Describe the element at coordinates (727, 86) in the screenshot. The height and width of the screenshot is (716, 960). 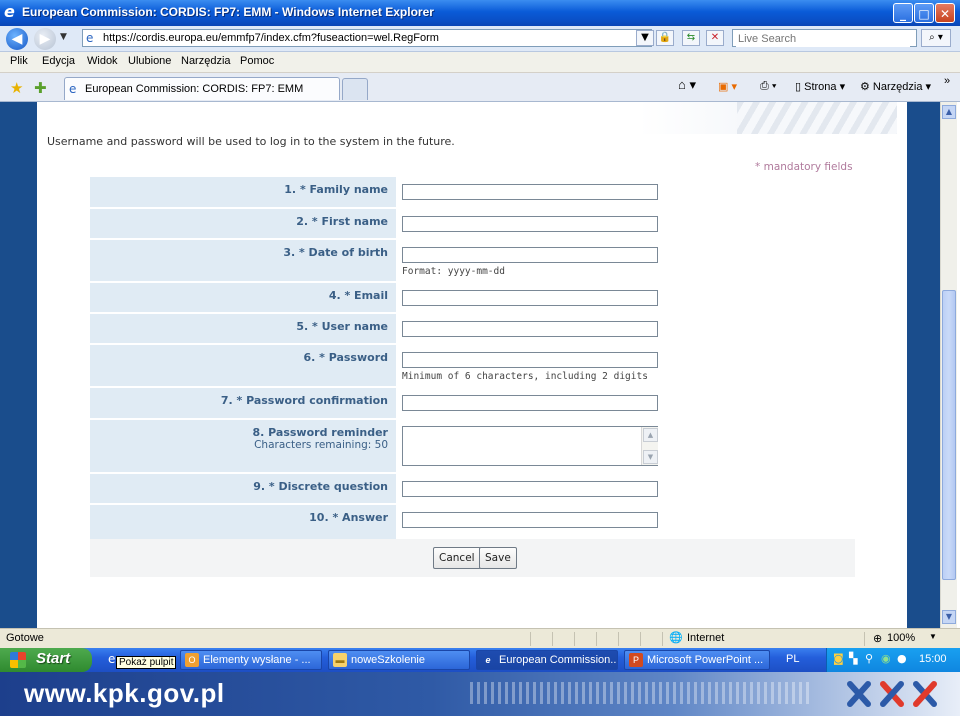
I see `feeds-icon: ▣ ▾` at that location.